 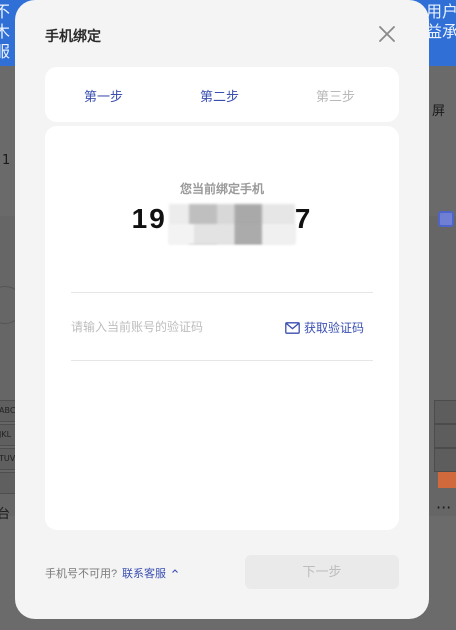 What do you see at coordinates (5, 31) in the screenshot?
I see `background-left-text: 不 木 服` at bounding box center [5, 31].